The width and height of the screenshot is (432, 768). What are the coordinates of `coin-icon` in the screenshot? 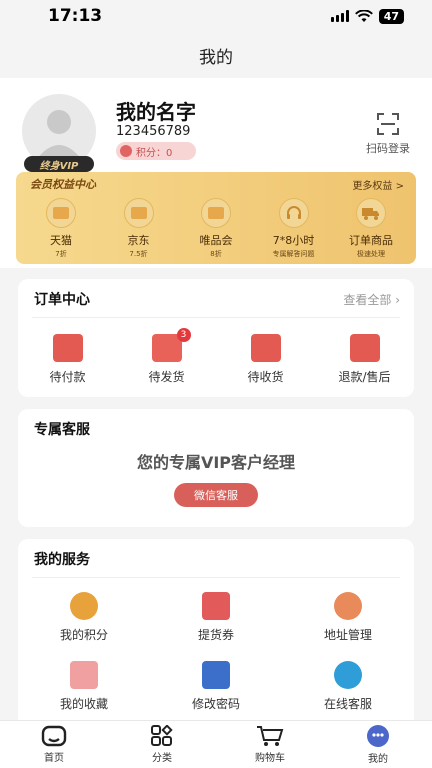 It's located at (126, 151).